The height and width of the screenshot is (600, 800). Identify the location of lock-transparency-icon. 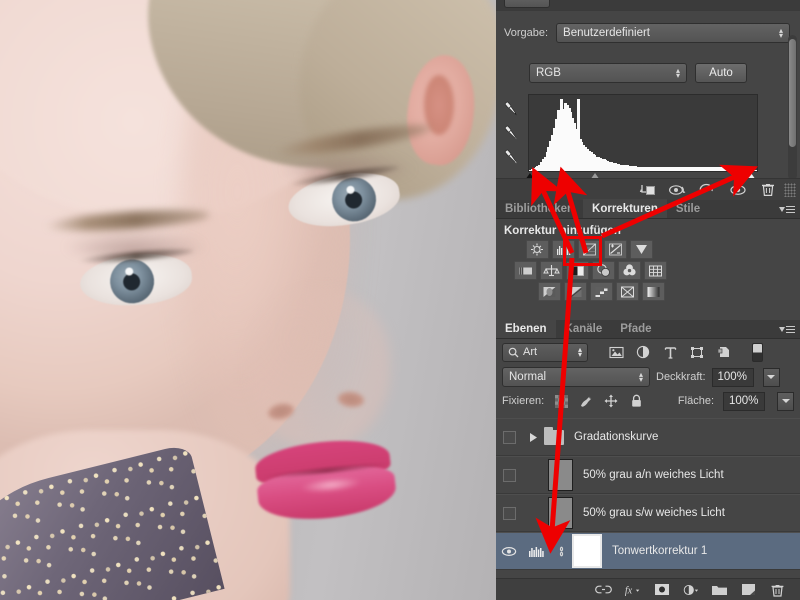
(561, 401).